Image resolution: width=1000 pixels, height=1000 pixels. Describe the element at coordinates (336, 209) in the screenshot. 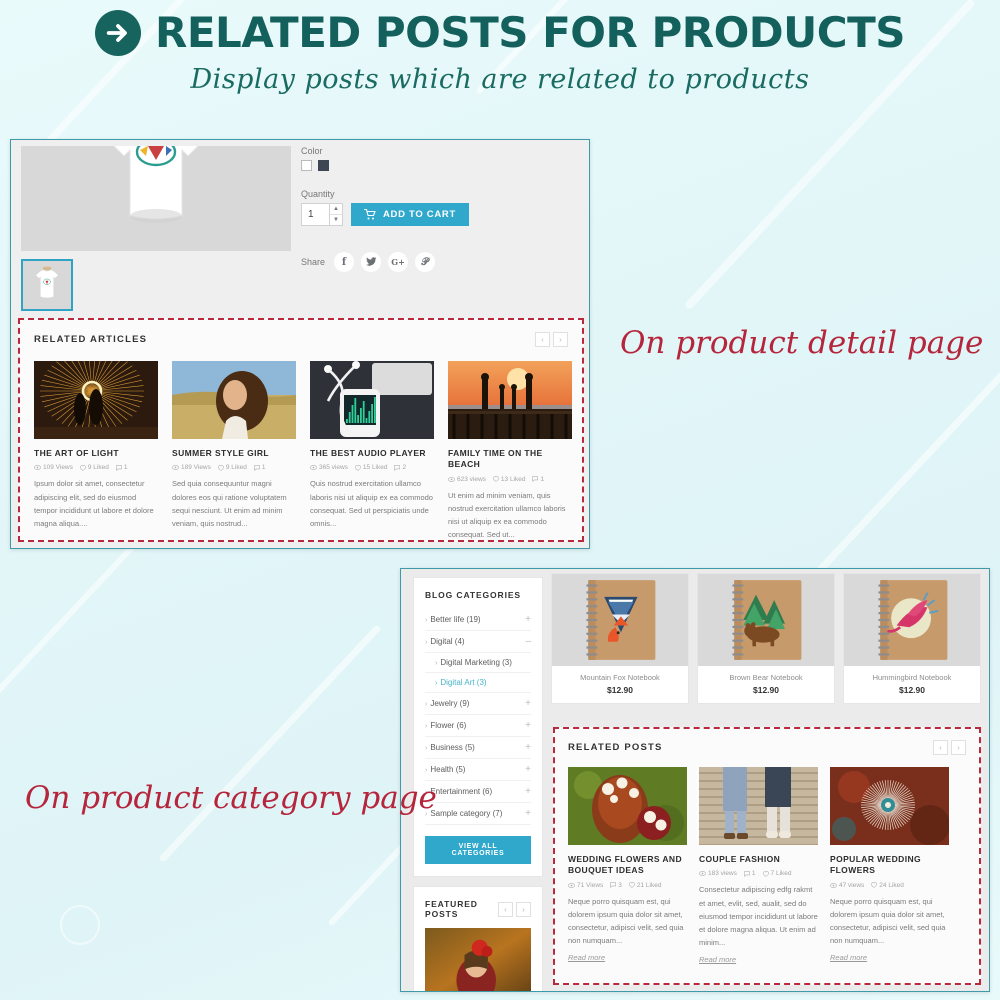

I see `quantity-up-icon: ▲` at that location.